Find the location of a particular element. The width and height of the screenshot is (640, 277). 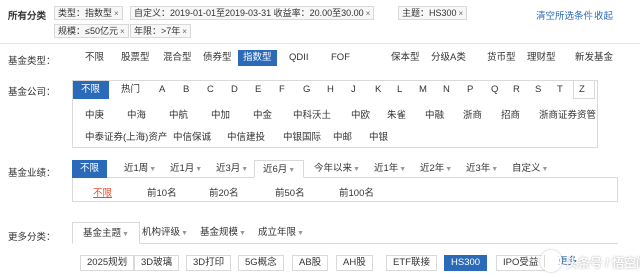

fund-company-label: 基金公司： is located at coordinates (32, 92).